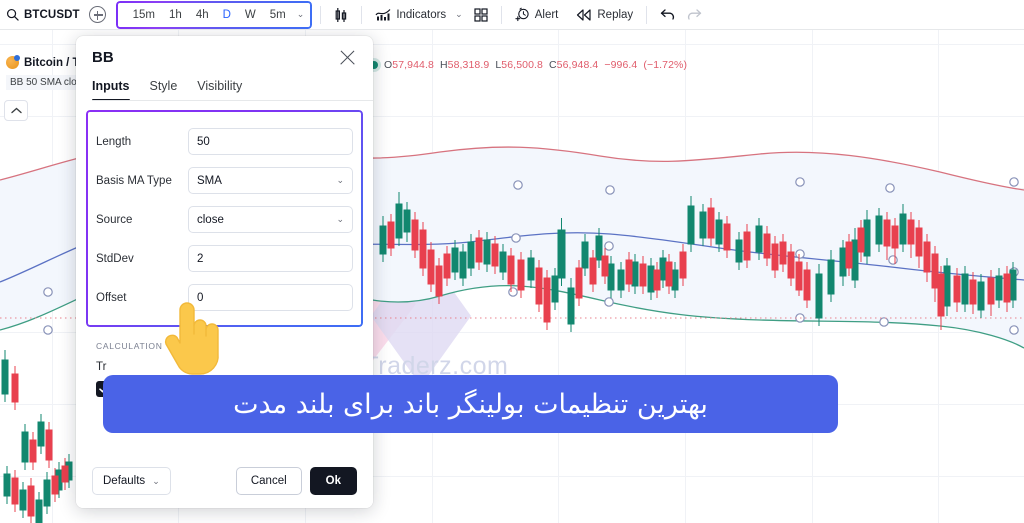 The width and height of the screenshot is (1024, 523). Describe the element at coordinates (97, 14) in the screenshot. I see `add-symbol-button` at that location.